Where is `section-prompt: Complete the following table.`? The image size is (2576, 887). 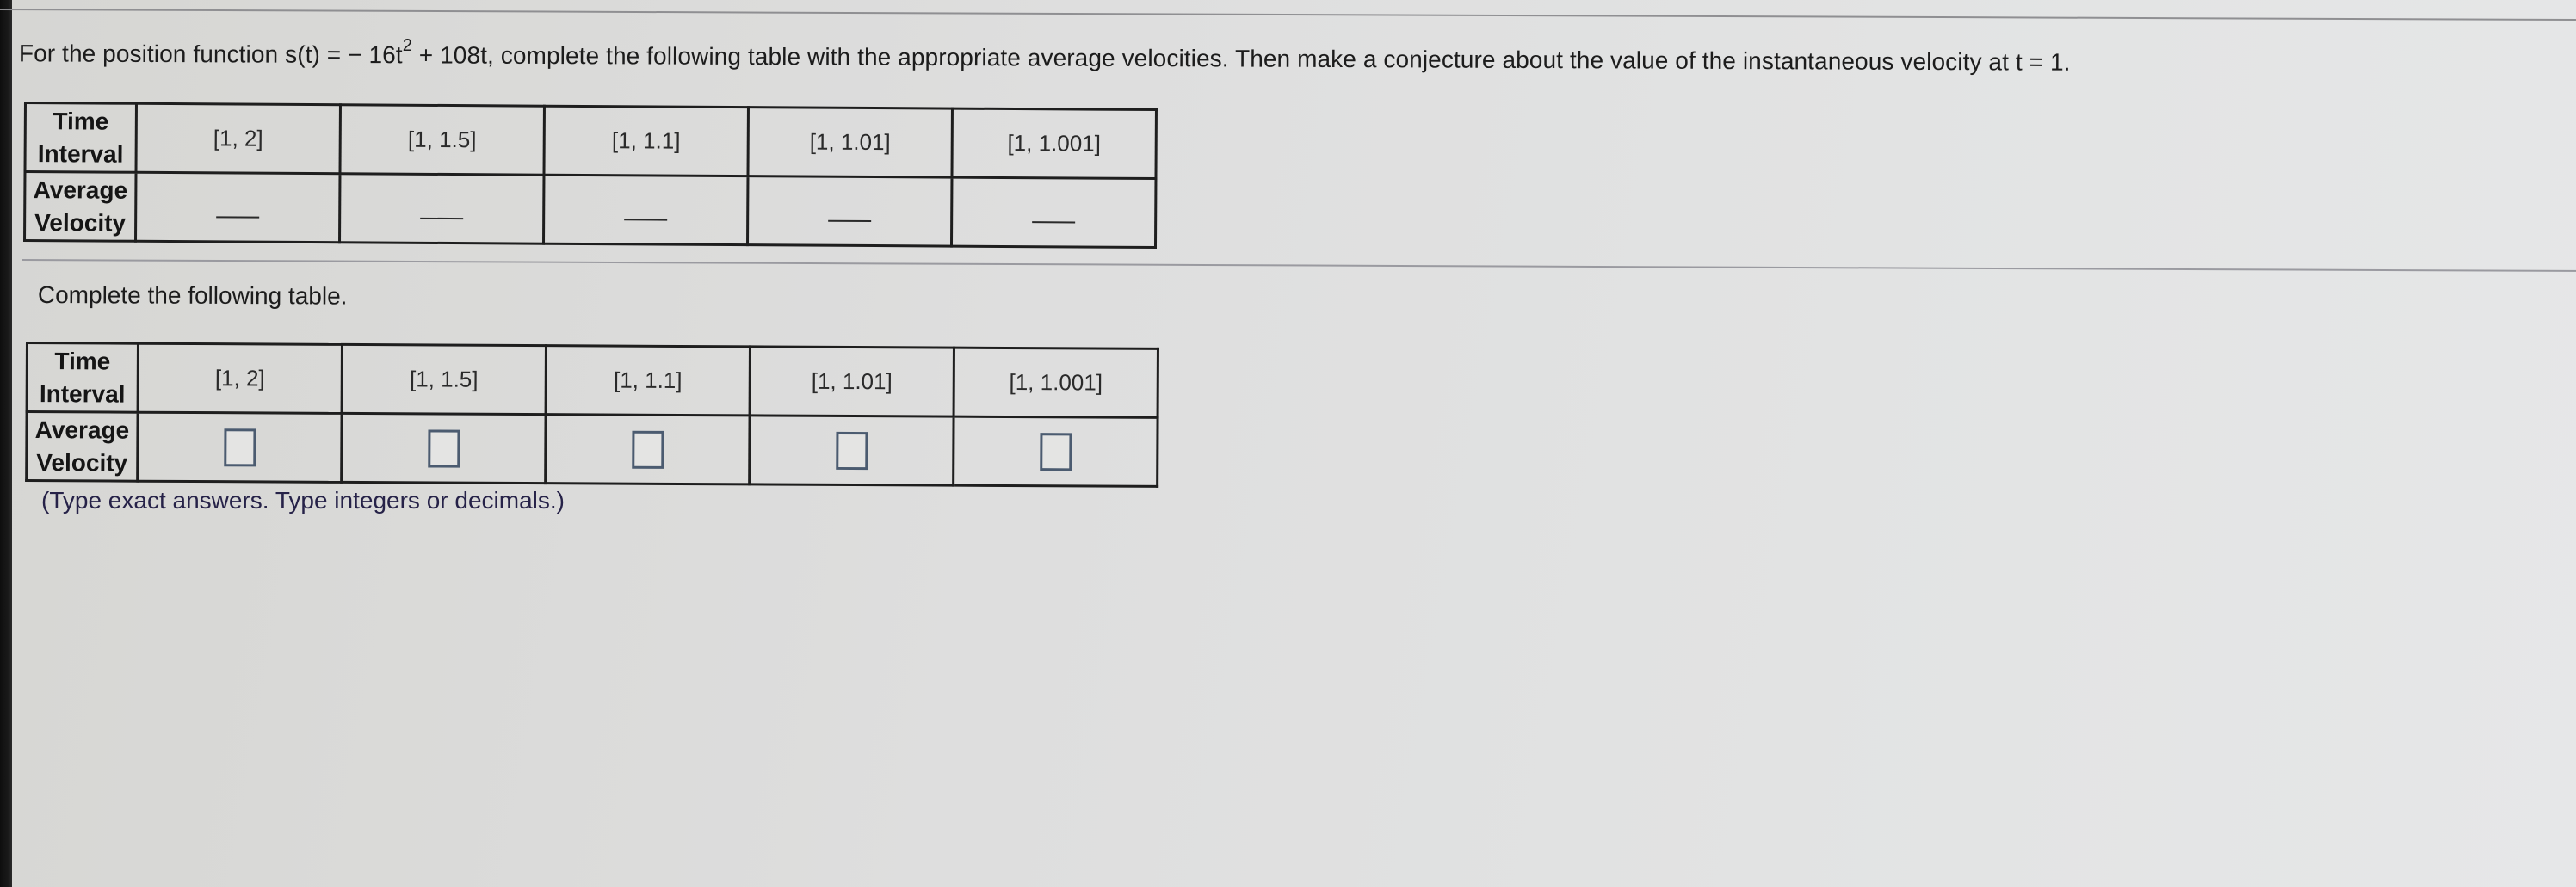
section-prompt: Complete the following table. is located at coordinates (192, 295).